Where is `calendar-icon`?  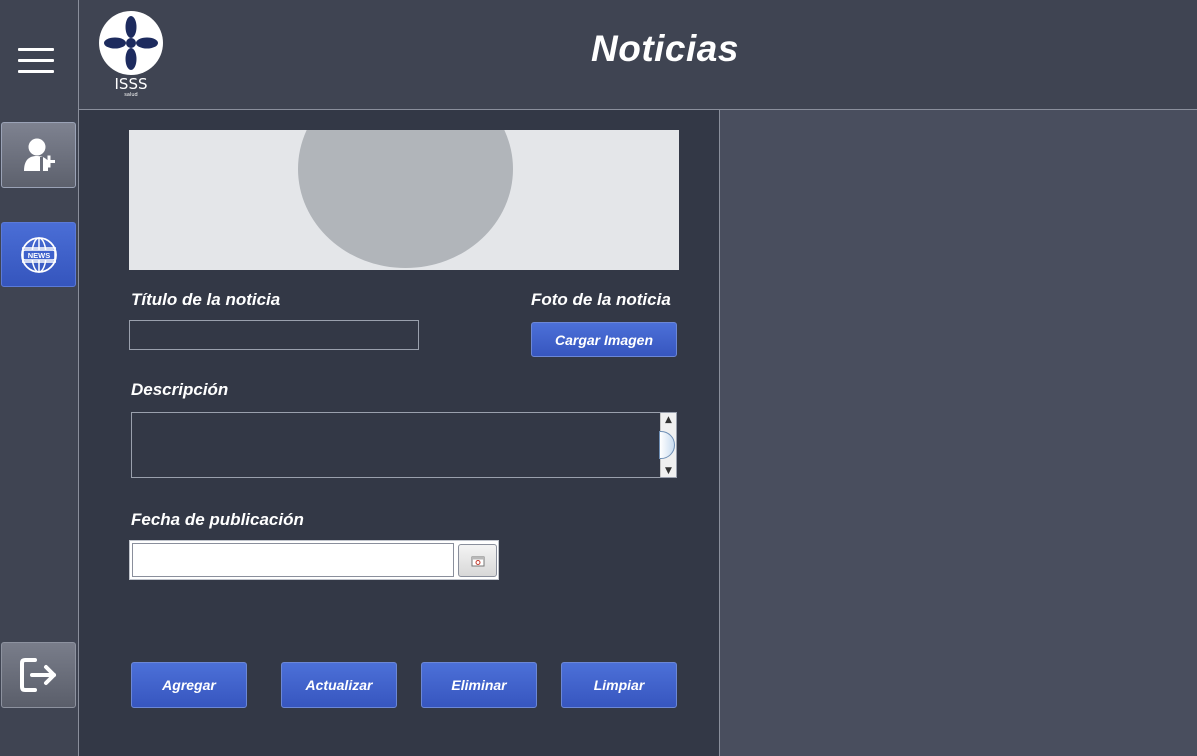 calendar-icon is located at coordinates (477, 561).